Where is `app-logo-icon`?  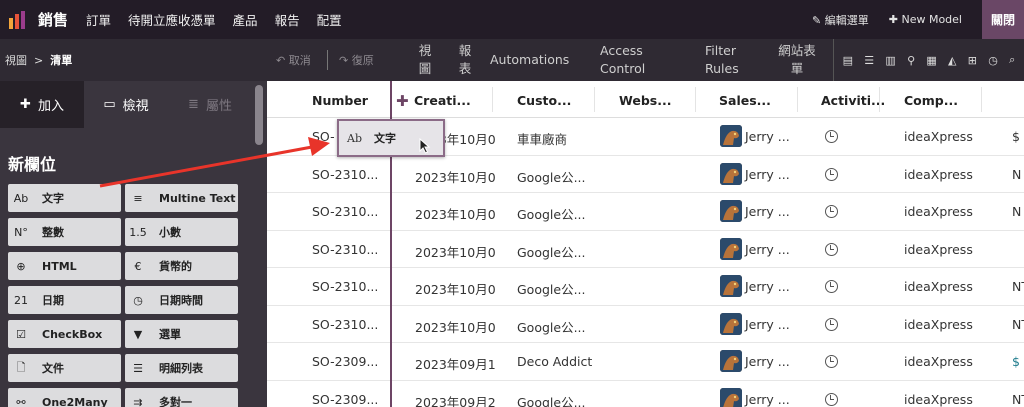 app-logo-icon is located at coordinates (17, 19).